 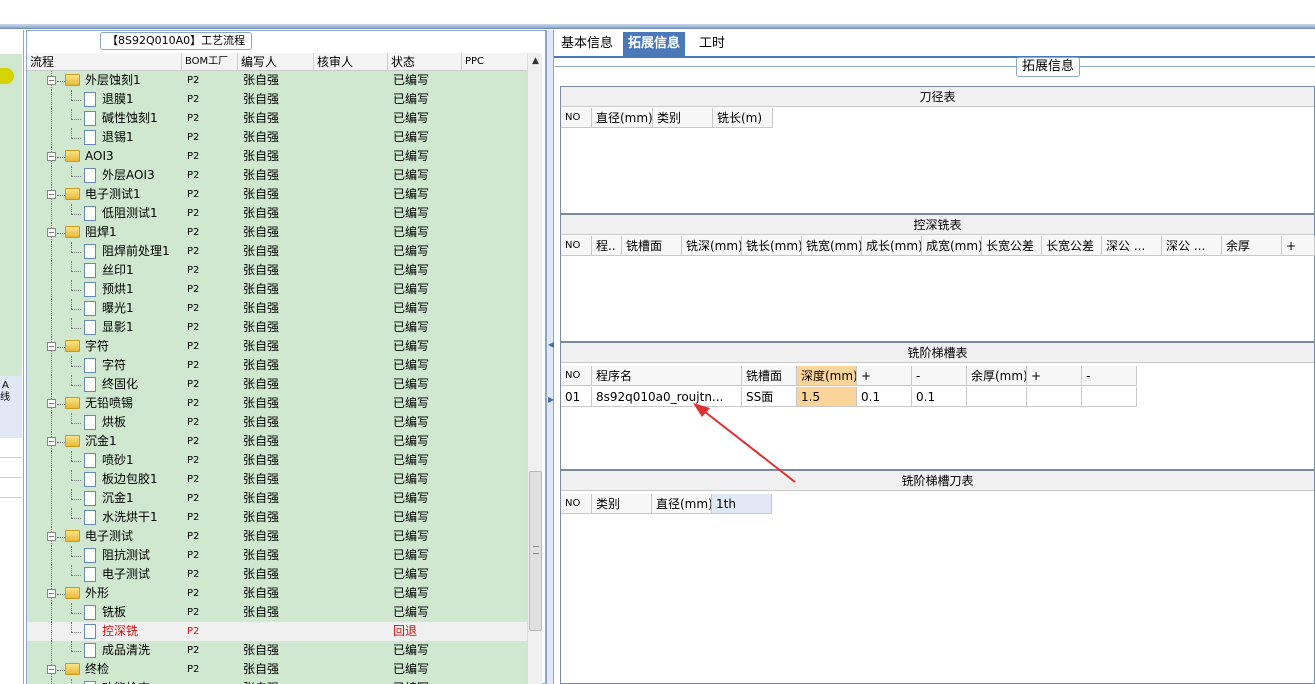 I want to click on scrollbar-thumb, so click(x=535, y=551).